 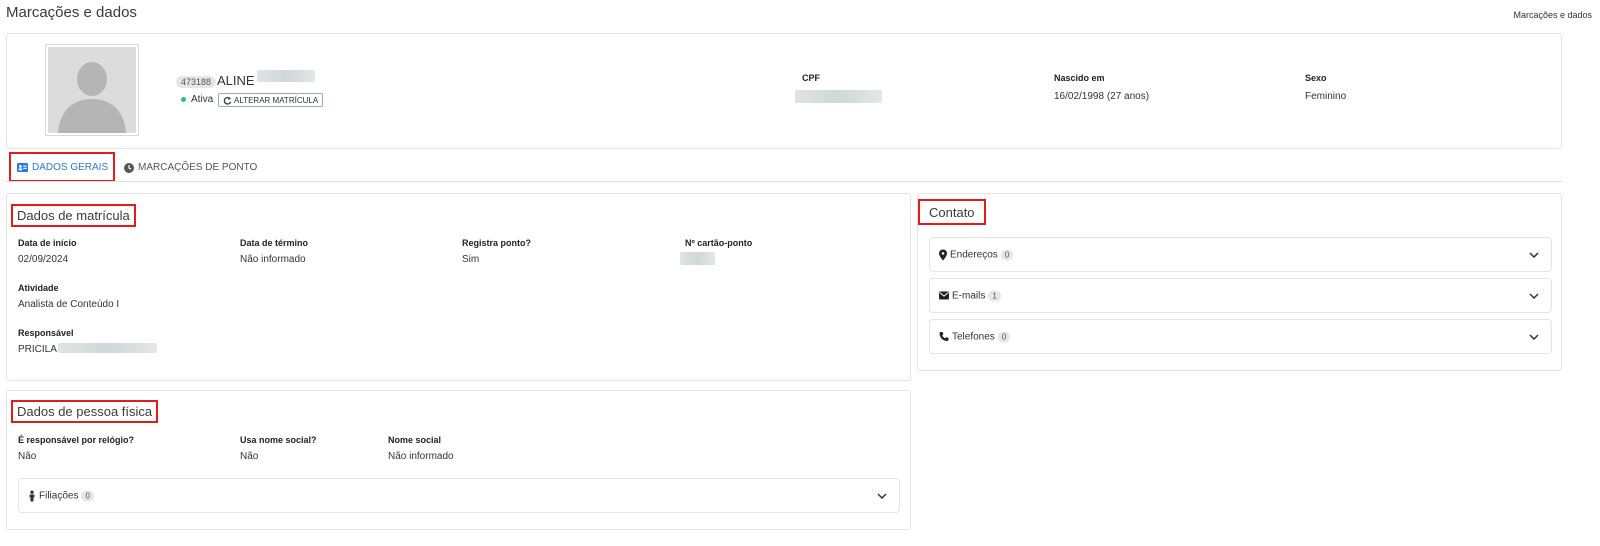 What do you see at coordinates (73, 215) in the screenshot?
I see `matricula-title: Dados de matrícula` at bounding box center [73, 215].